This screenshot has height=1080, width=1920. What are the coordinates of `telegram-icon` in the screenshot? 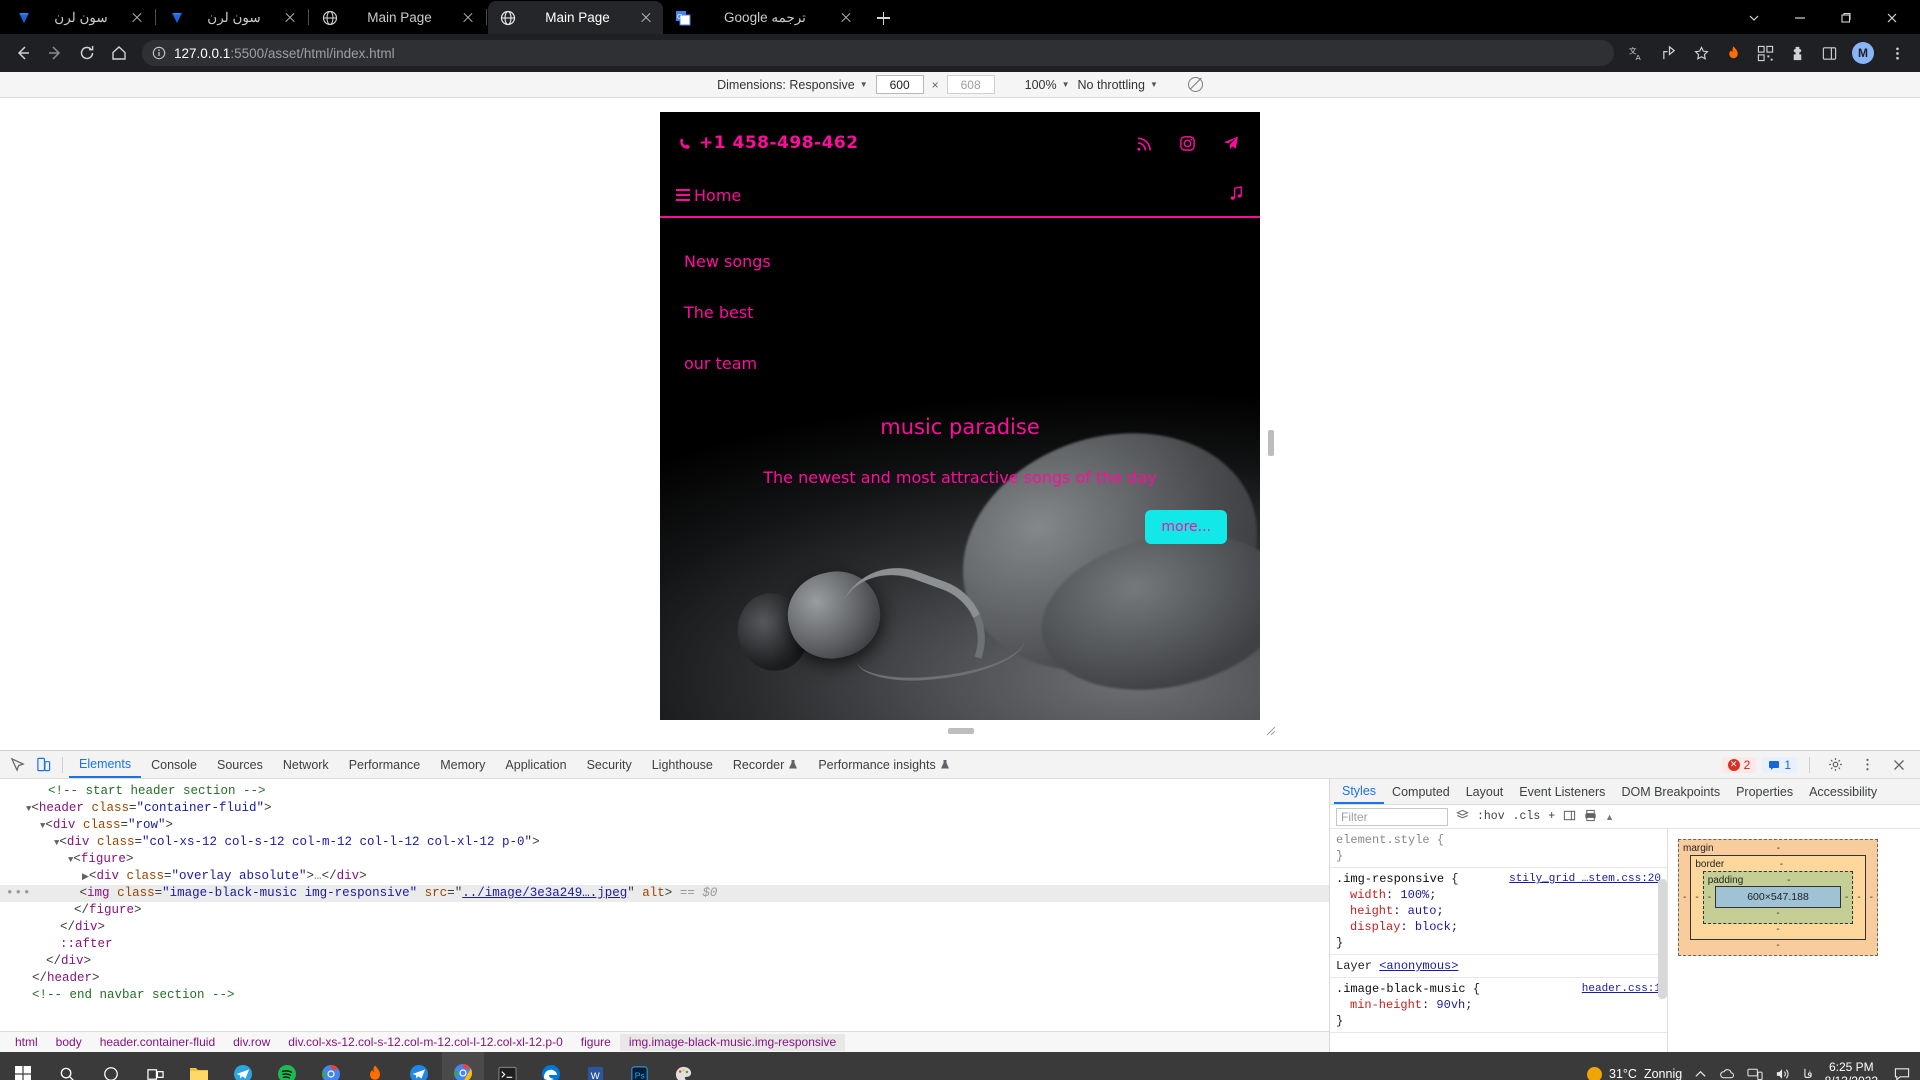 It's located at (1231, 143).